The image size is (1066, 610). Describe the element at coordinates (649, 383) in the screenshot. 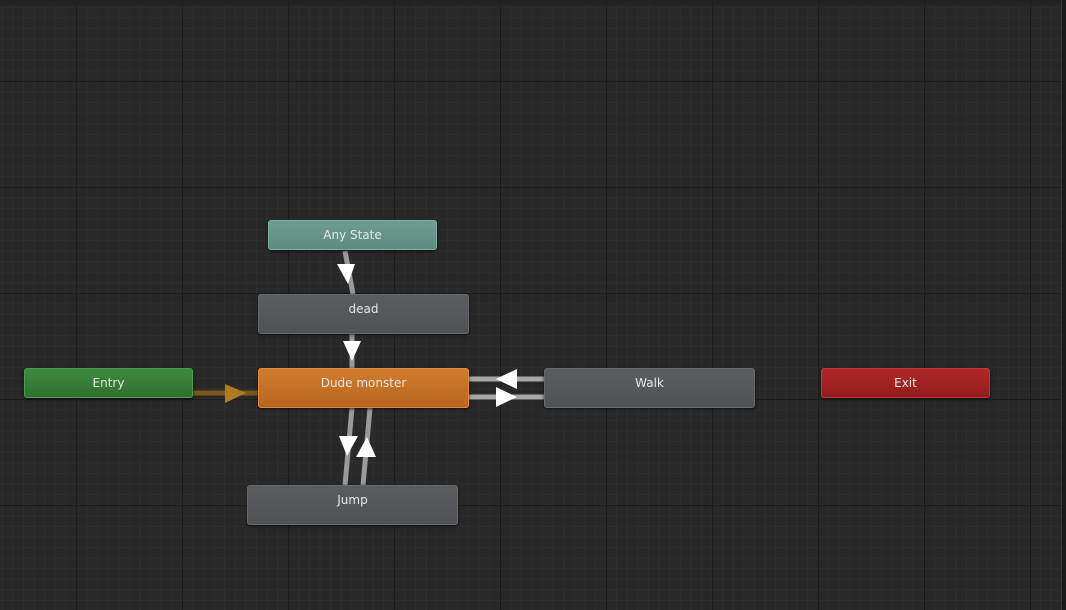

I see `state-label: Walk` at that location.